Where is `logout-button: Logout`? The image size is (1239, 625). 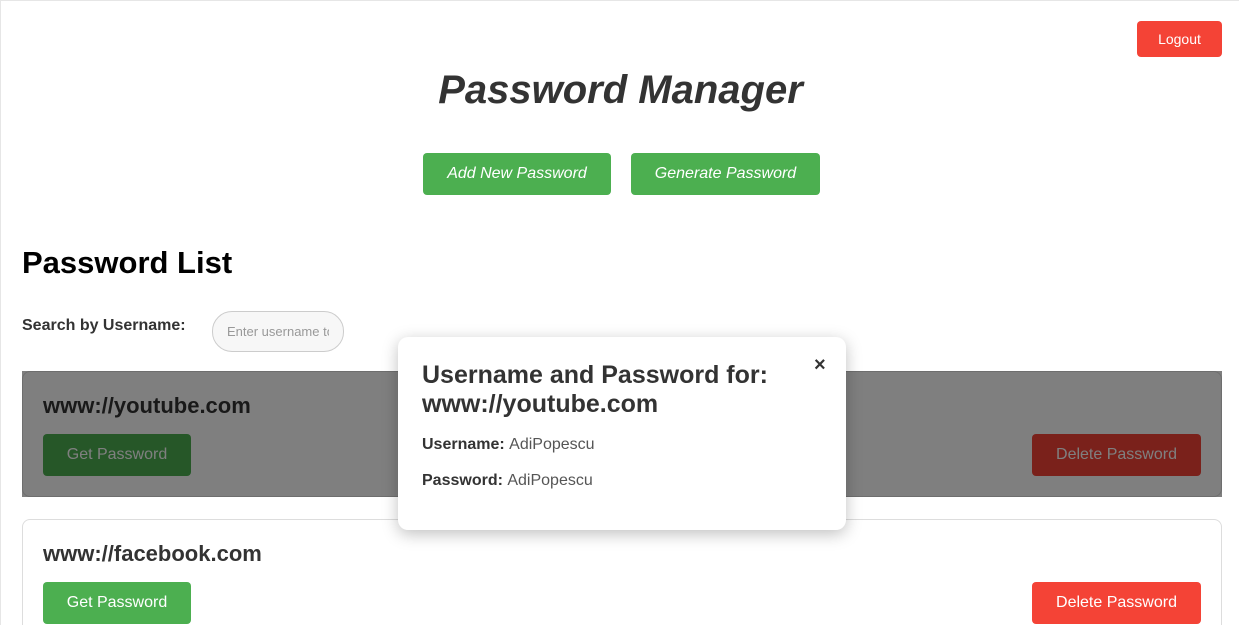
logout-button: Logout is located at coordinates (1179, 39).